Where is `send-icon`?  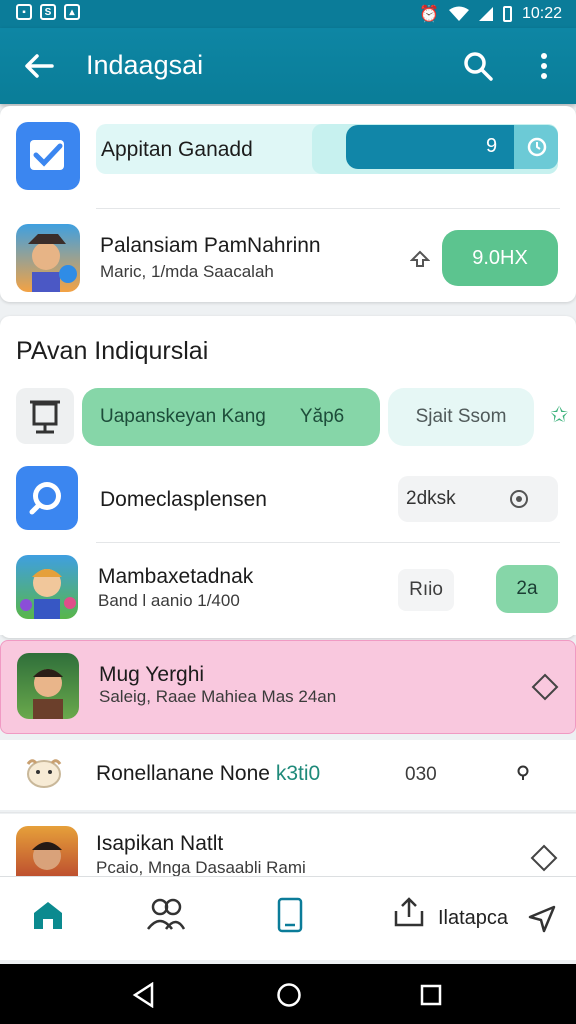 send-icon is located at coordinates (542, 919).